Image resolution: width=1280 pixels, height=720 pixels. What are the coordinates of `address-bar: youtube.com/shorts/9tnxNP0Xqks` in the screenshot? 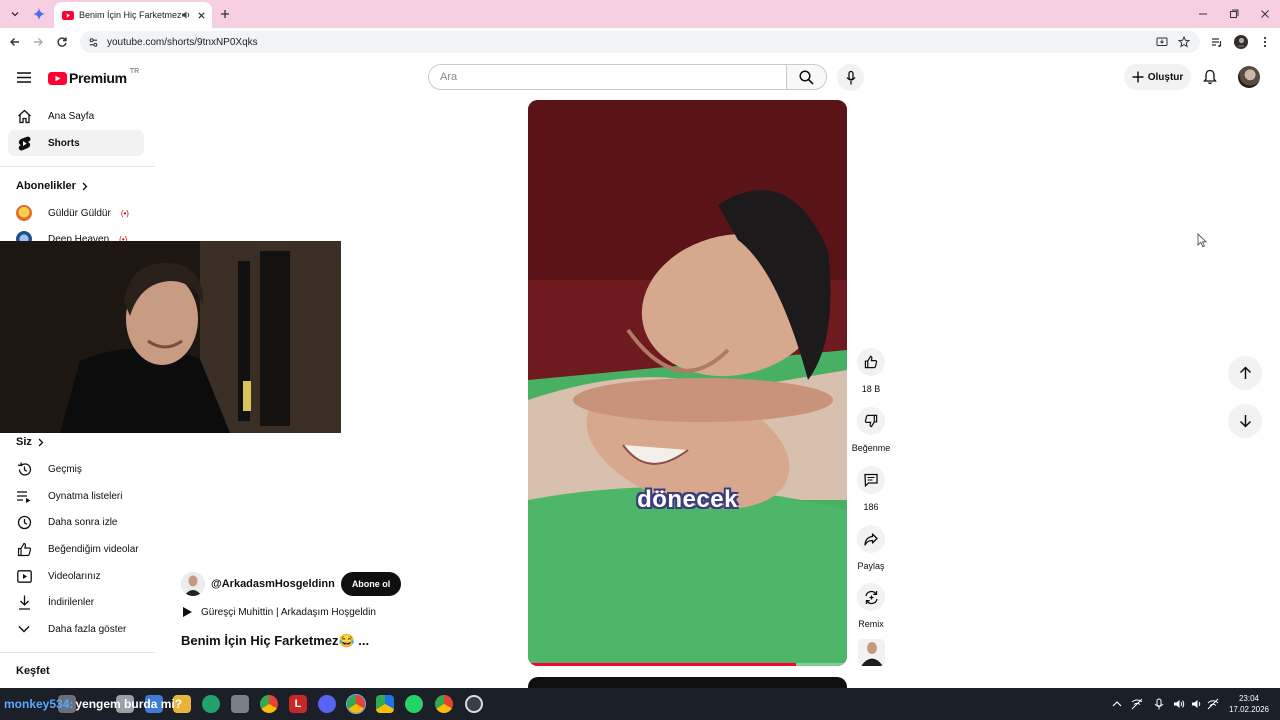 It's located at (640, 42).